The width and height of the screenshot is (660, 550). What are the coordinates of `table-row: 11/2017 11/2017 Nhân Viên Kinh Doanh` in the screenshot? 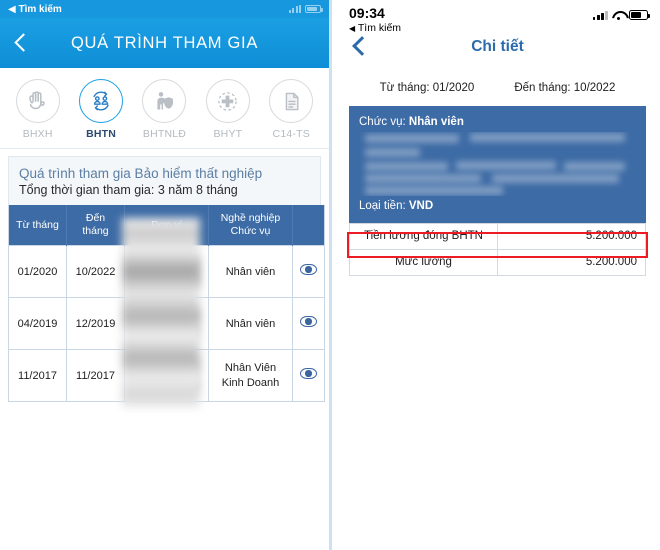 It's located at (166, 376).